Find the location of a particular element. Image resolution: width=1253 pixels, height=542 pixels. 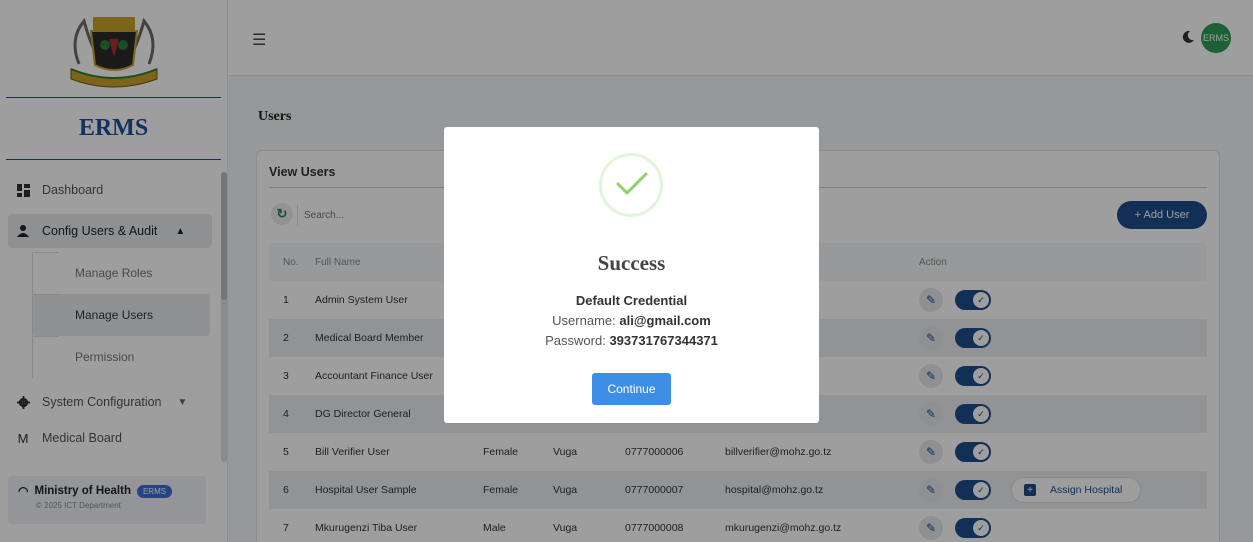

modal-password: Password: 393731767344371 is located at coordinates (631, 340).